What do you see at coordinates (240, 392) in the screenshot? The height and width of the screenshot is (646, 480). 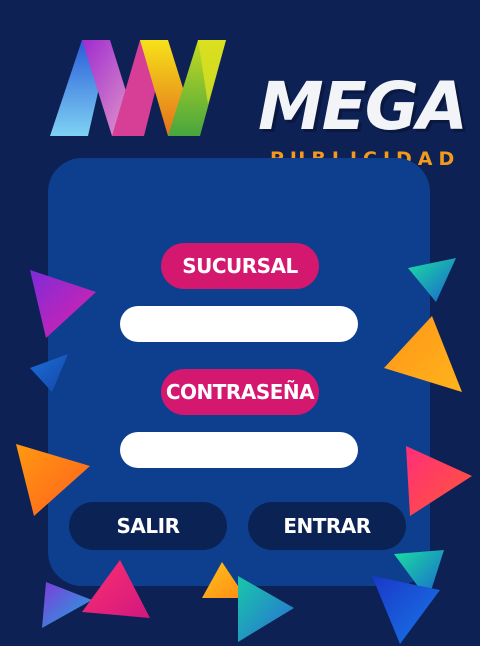 I see `password-label: CONTRASEÑA` at bounding box center [240, 392].